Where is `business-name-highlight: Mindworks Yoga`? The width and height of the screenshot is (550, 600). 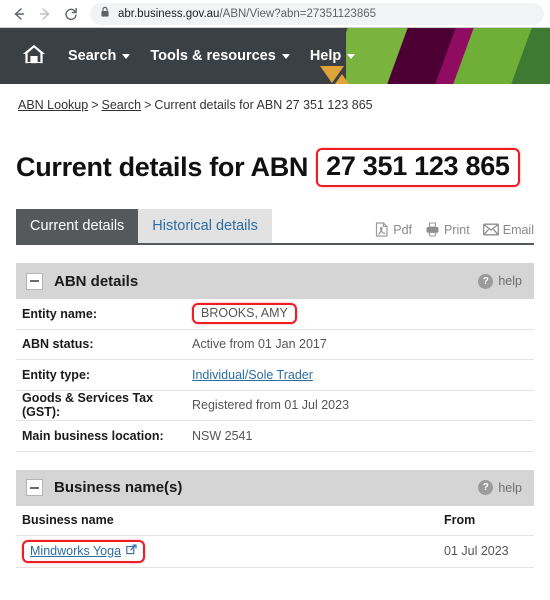
business-name-highlight: Mindworks Yoga is located at coordinates (84, 551).